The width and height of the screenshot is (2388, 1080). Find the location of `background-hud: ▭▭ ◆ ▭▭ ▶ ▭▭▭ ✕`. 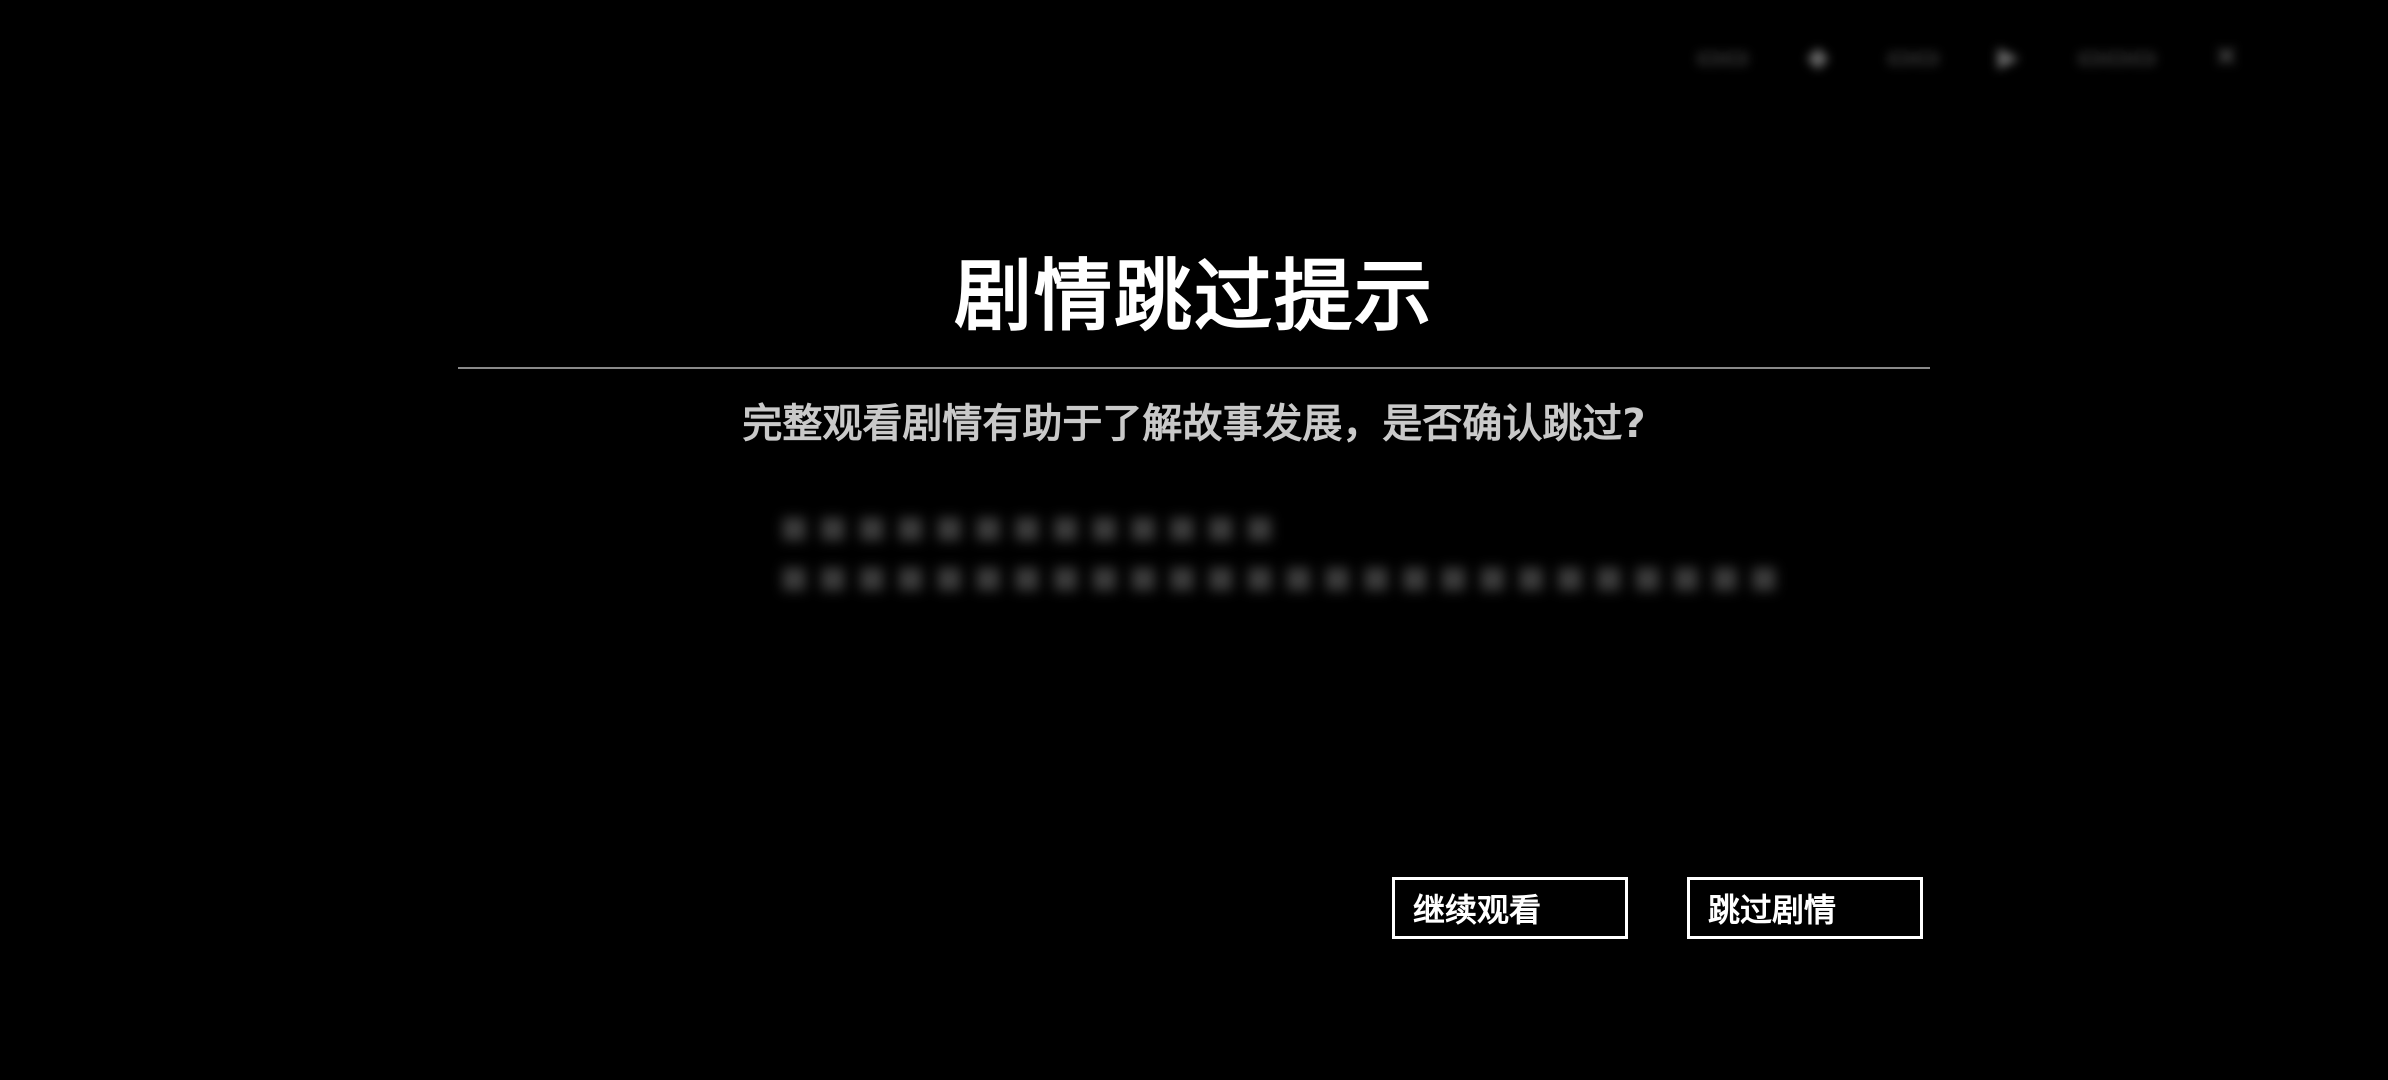

background-hud: ▭▭ ◆ ▭▭ ▶ ▭▭▭ ✕ is located at coordinates (1967, 56).